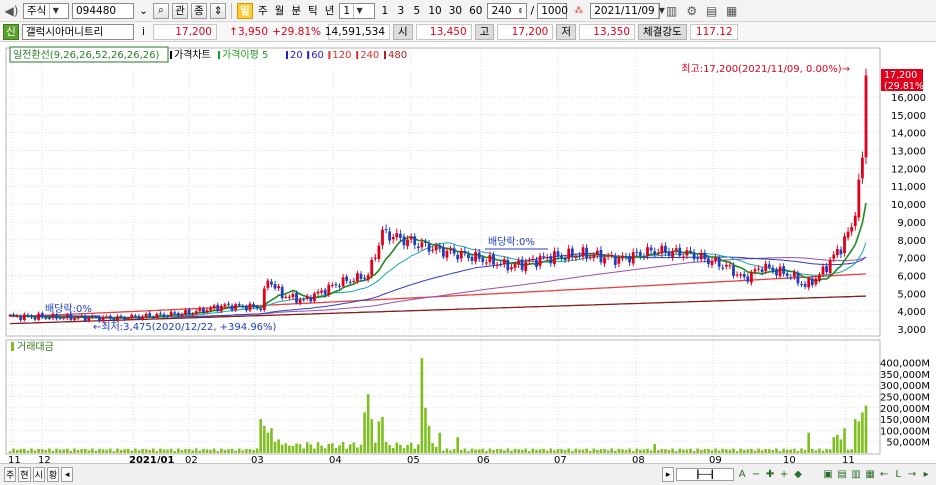 The width and height of the screenshot is (936, 485). I want to click on count-stepper: 240 ⇕, so click(507, 10).